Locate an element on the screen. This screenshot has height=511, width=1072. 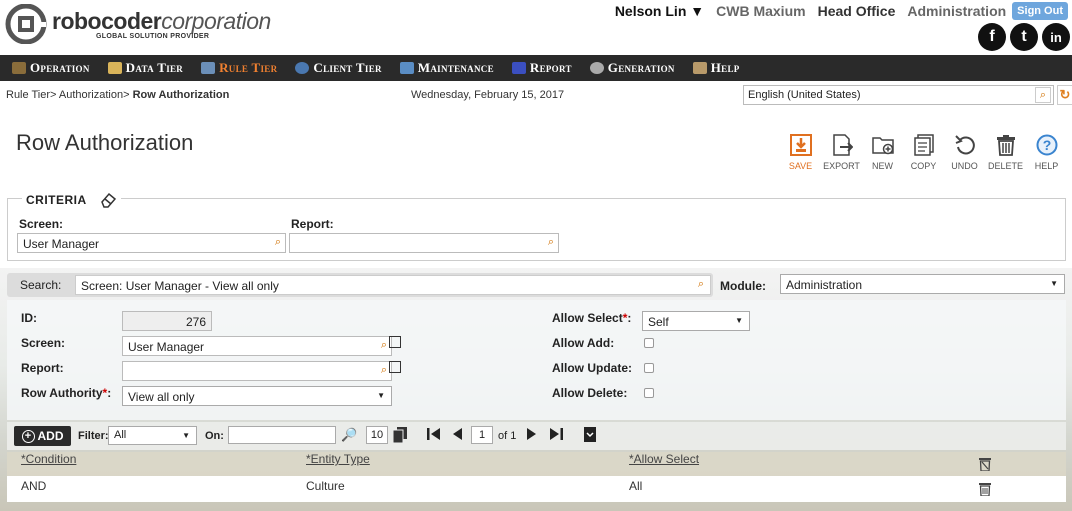
allow-delete-checkbox is located at coordinates (649, 393).